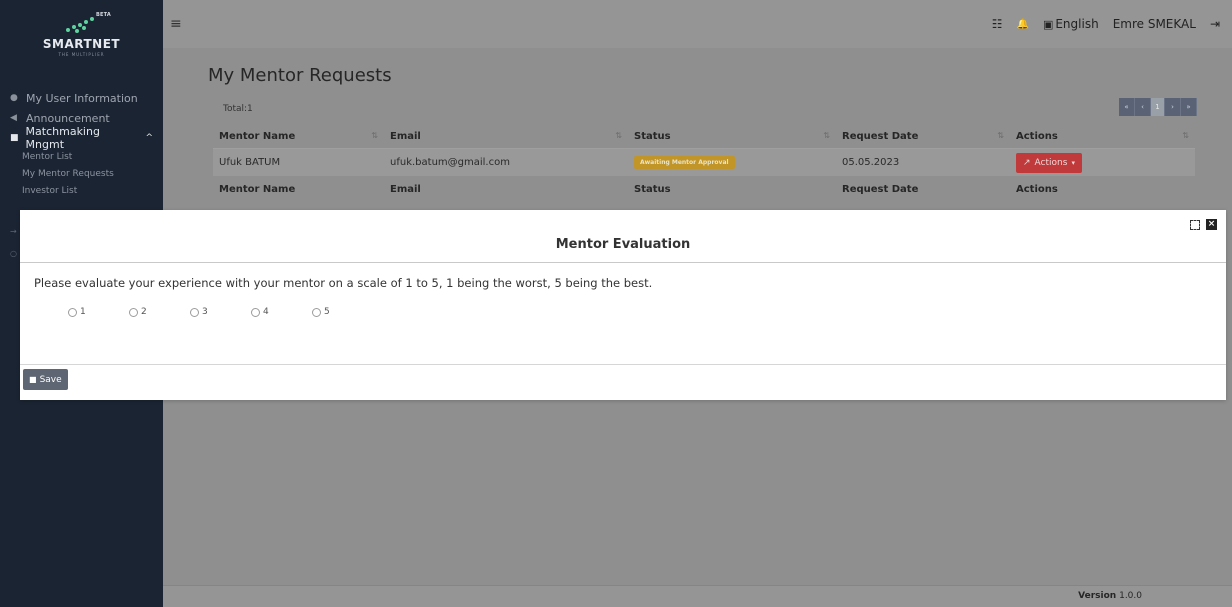  I want to click on pager-page-1: 1, so click(1158, 107).